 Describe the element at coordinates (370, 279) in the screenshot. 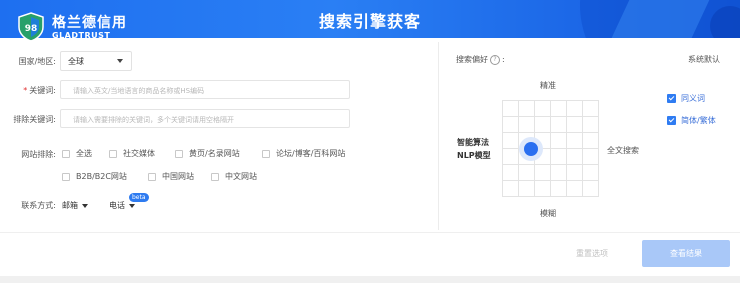

I see `bottom-bar` at that location.